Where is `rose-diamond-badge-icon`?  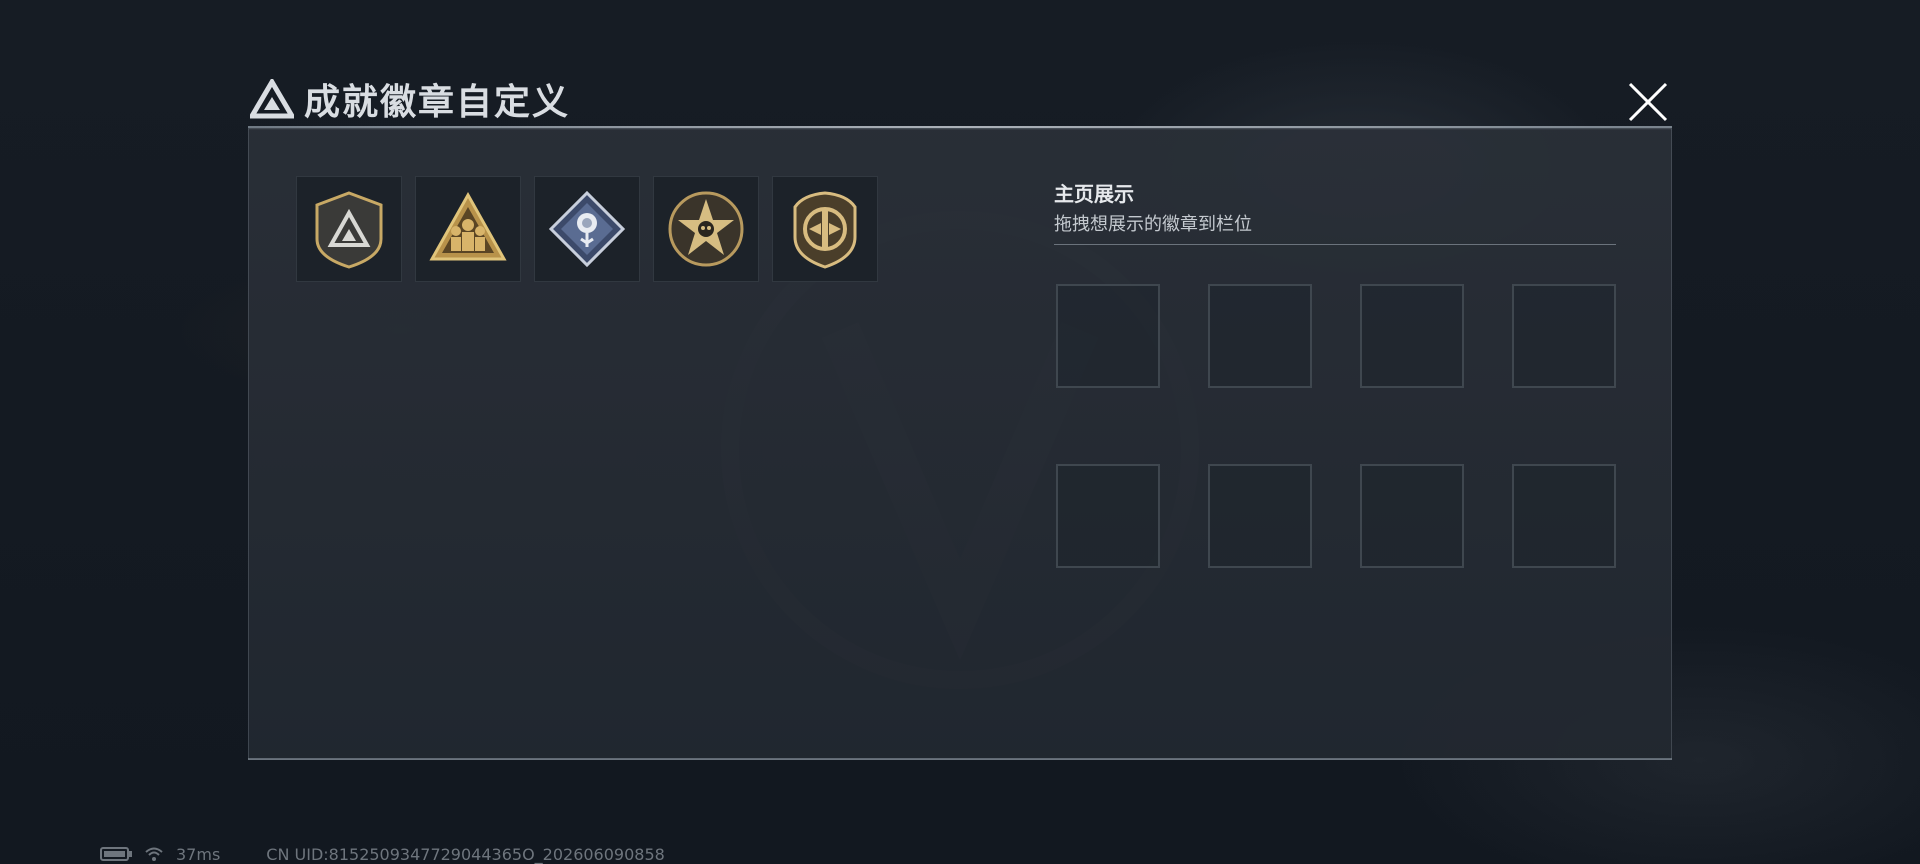
rose-diamond-badge-icon is located at coordinates (587, 229).